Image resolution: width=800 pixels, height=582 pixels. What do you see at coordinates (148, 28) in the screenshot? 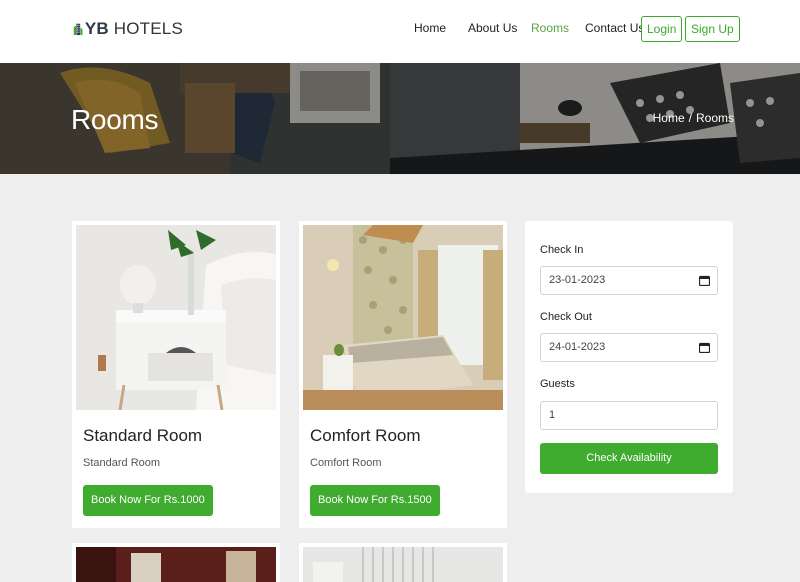
I see `brand-name-rest: HOTELS` at bounding box center [148, 28].